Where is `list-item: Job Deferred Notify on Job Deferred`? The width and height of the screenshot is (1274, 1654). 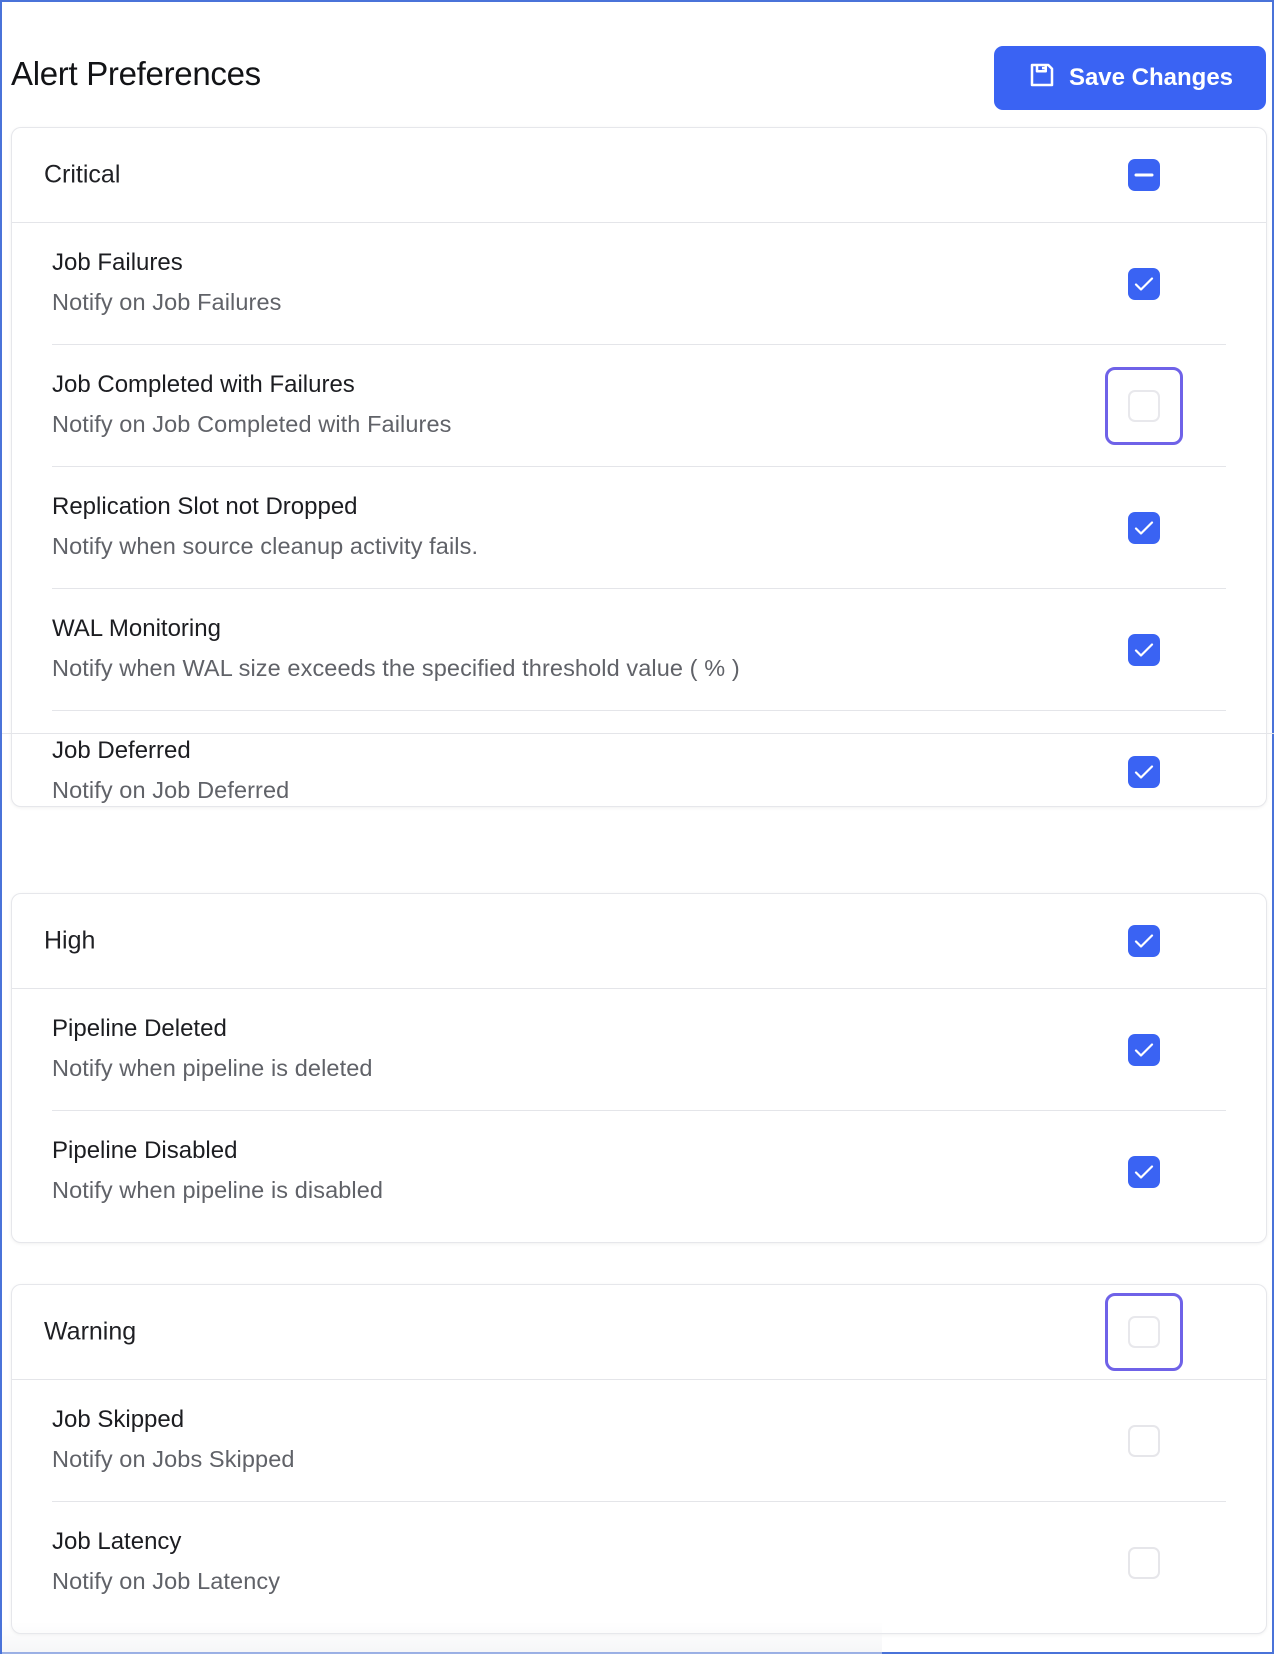
list-item: Job Deferred Notify on Job Deferred is located at coordinates (639, 772).